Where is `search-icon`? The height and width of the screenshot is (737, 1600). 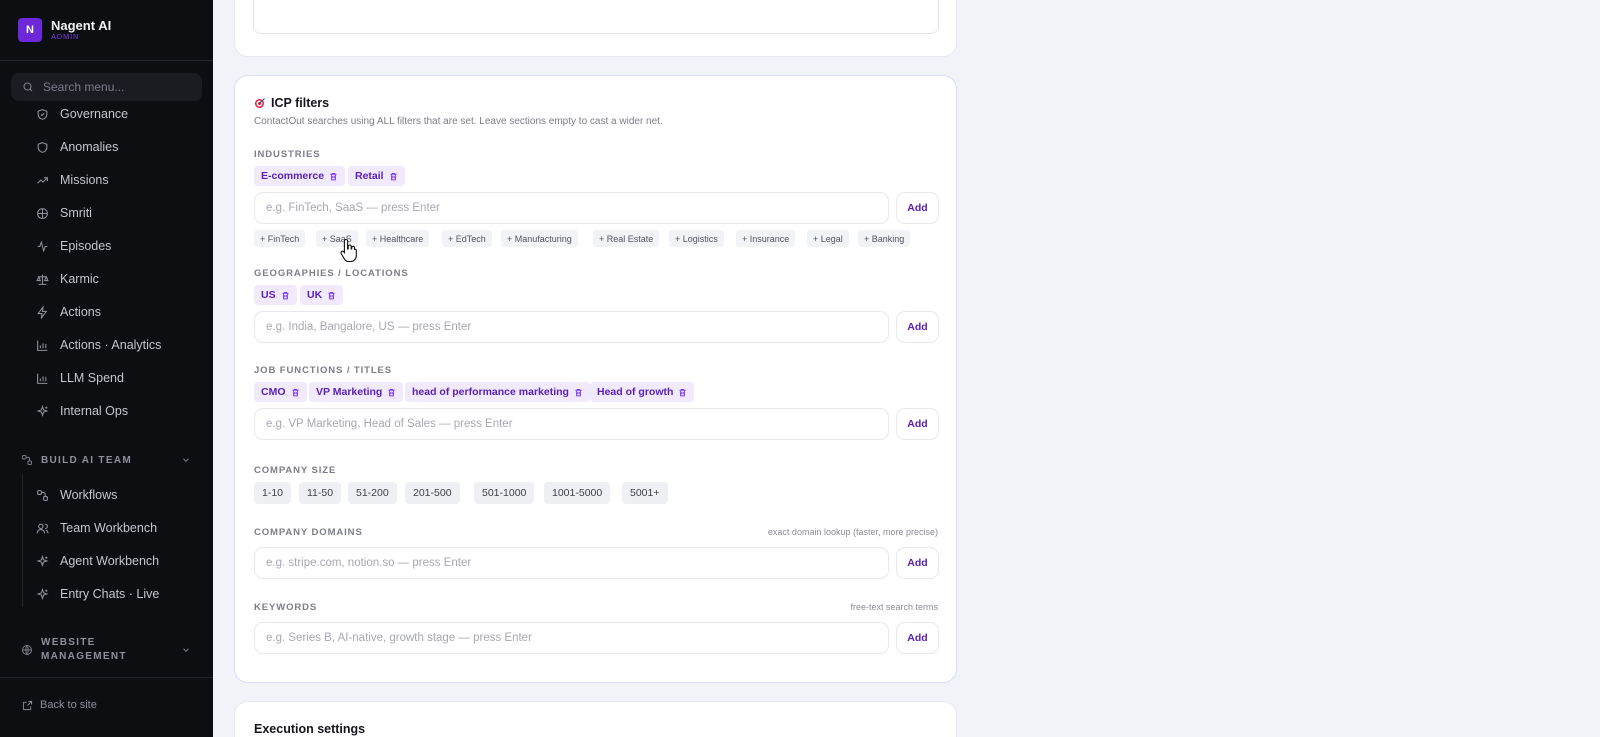 search-icon is located at coordinates (28, 87).